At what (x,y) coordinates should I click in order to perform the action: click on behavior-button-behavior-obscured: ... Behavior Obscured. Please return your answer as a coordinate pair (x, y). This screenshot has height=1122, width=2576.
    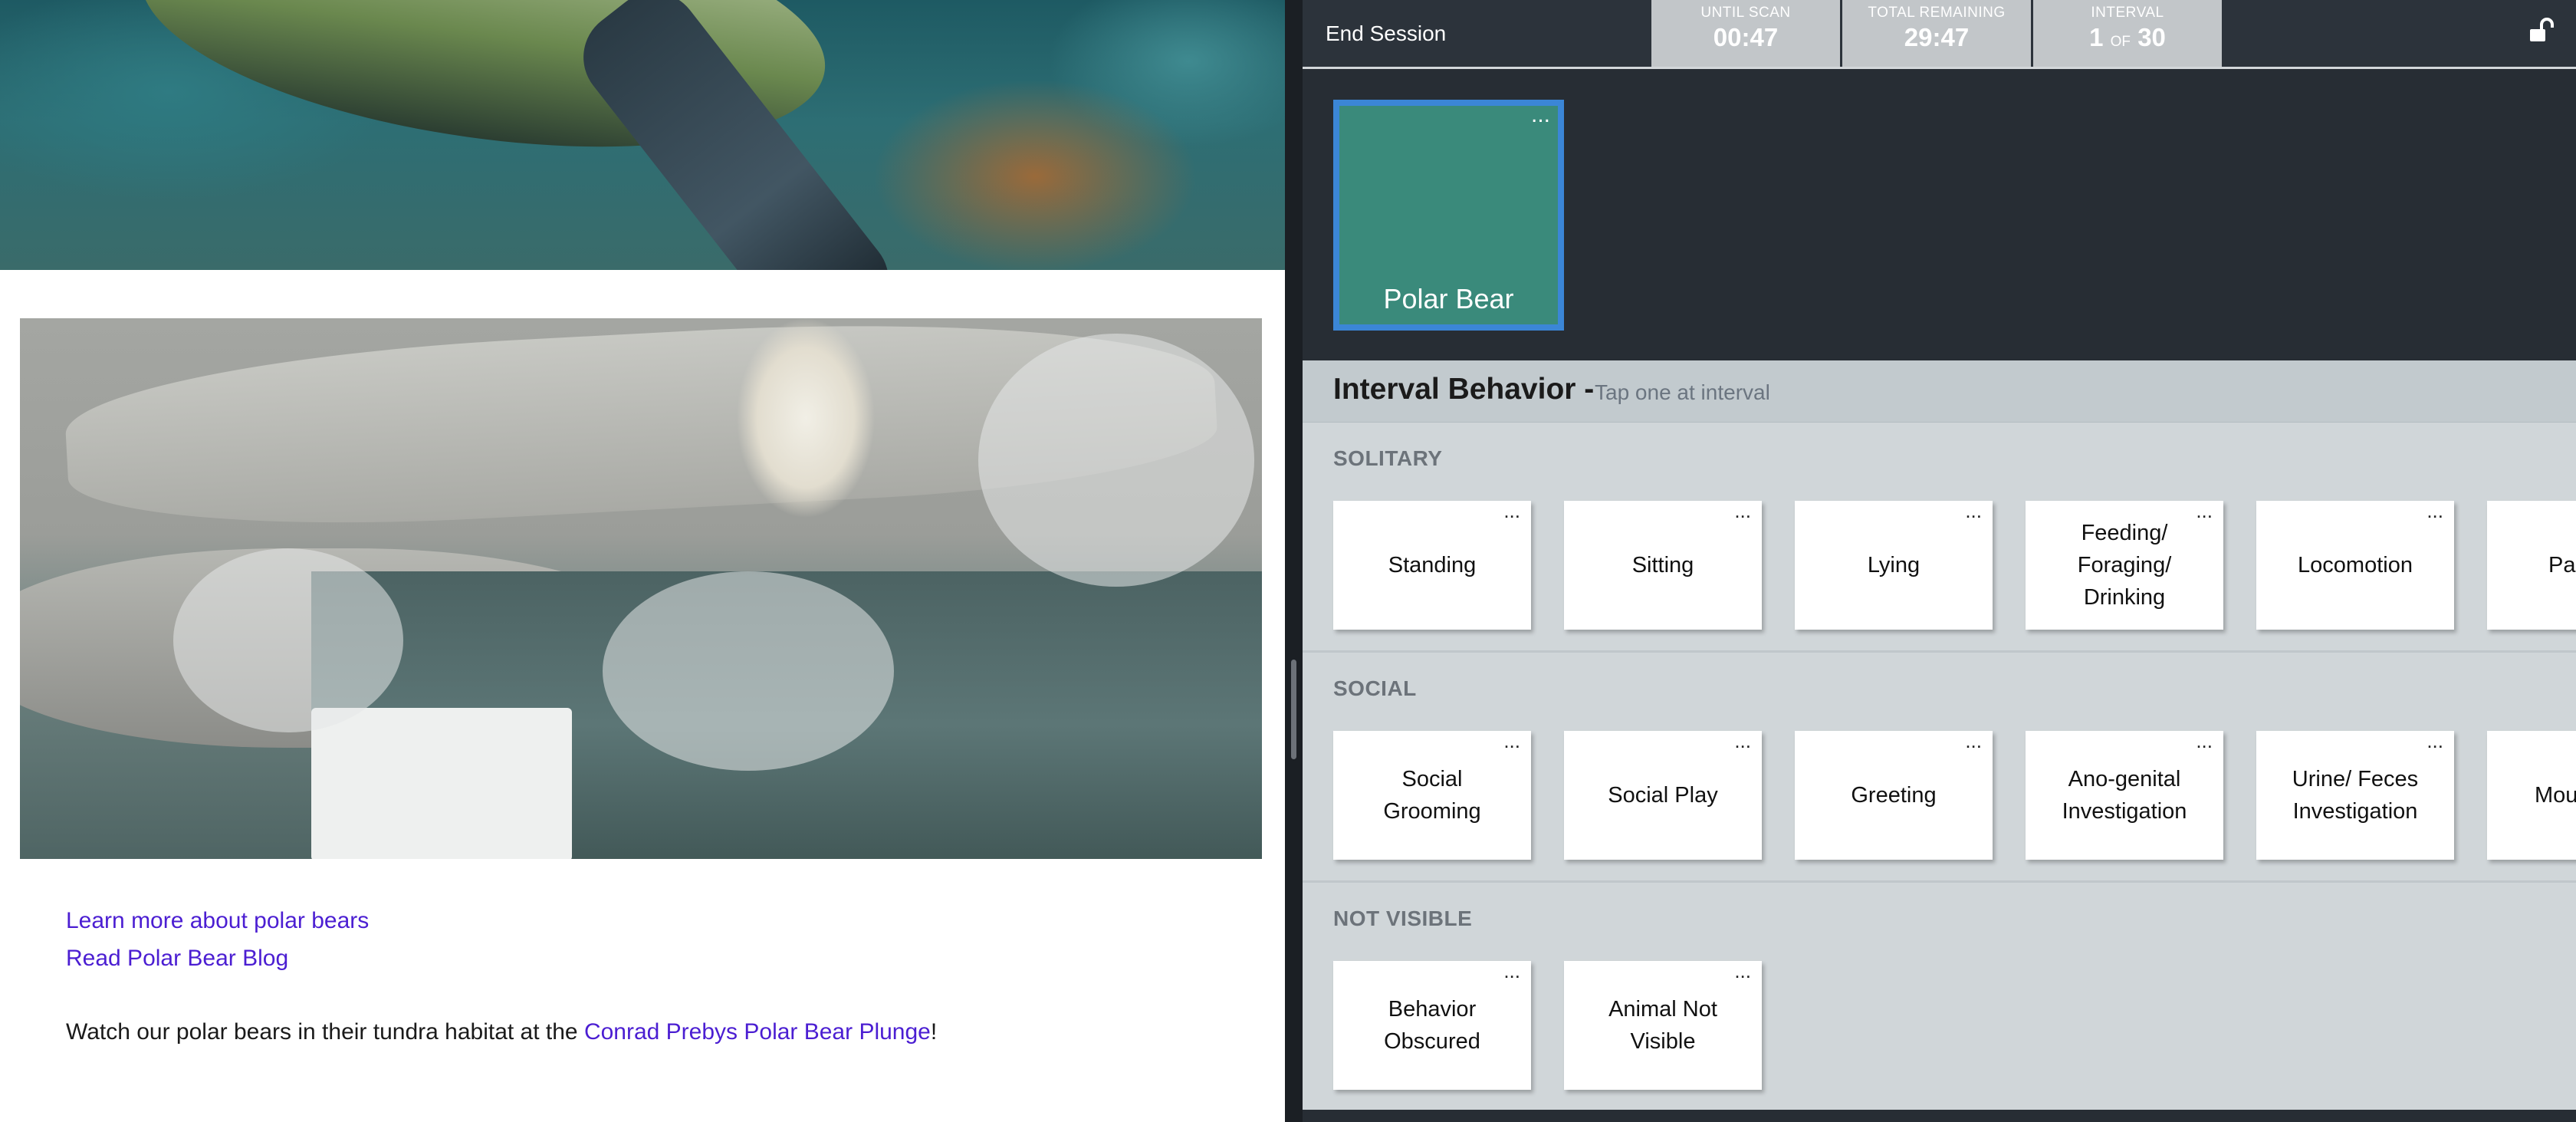
    Looking at the image, I should click on (1432, 1025).